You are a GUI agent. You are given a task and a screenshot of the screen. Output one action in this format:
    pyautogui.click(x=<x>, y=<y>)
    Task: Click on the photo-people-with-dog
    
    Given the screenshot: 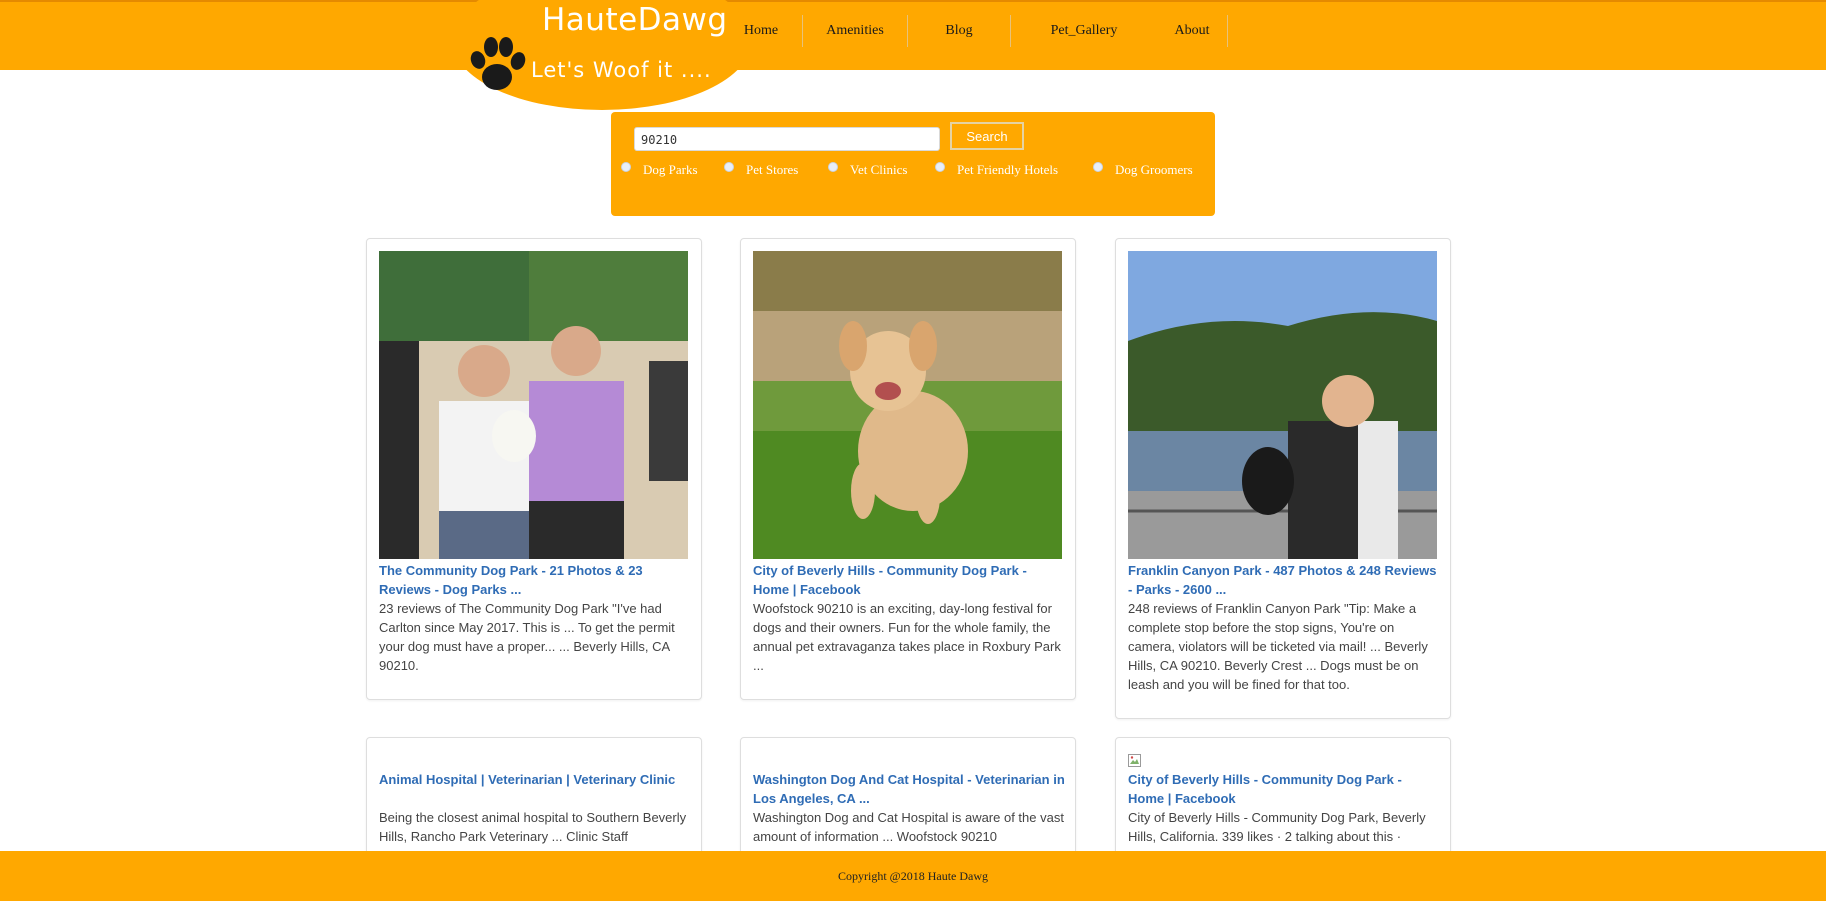 What is the action you would take?
    pyautogui.click(x=533, y=405)
    